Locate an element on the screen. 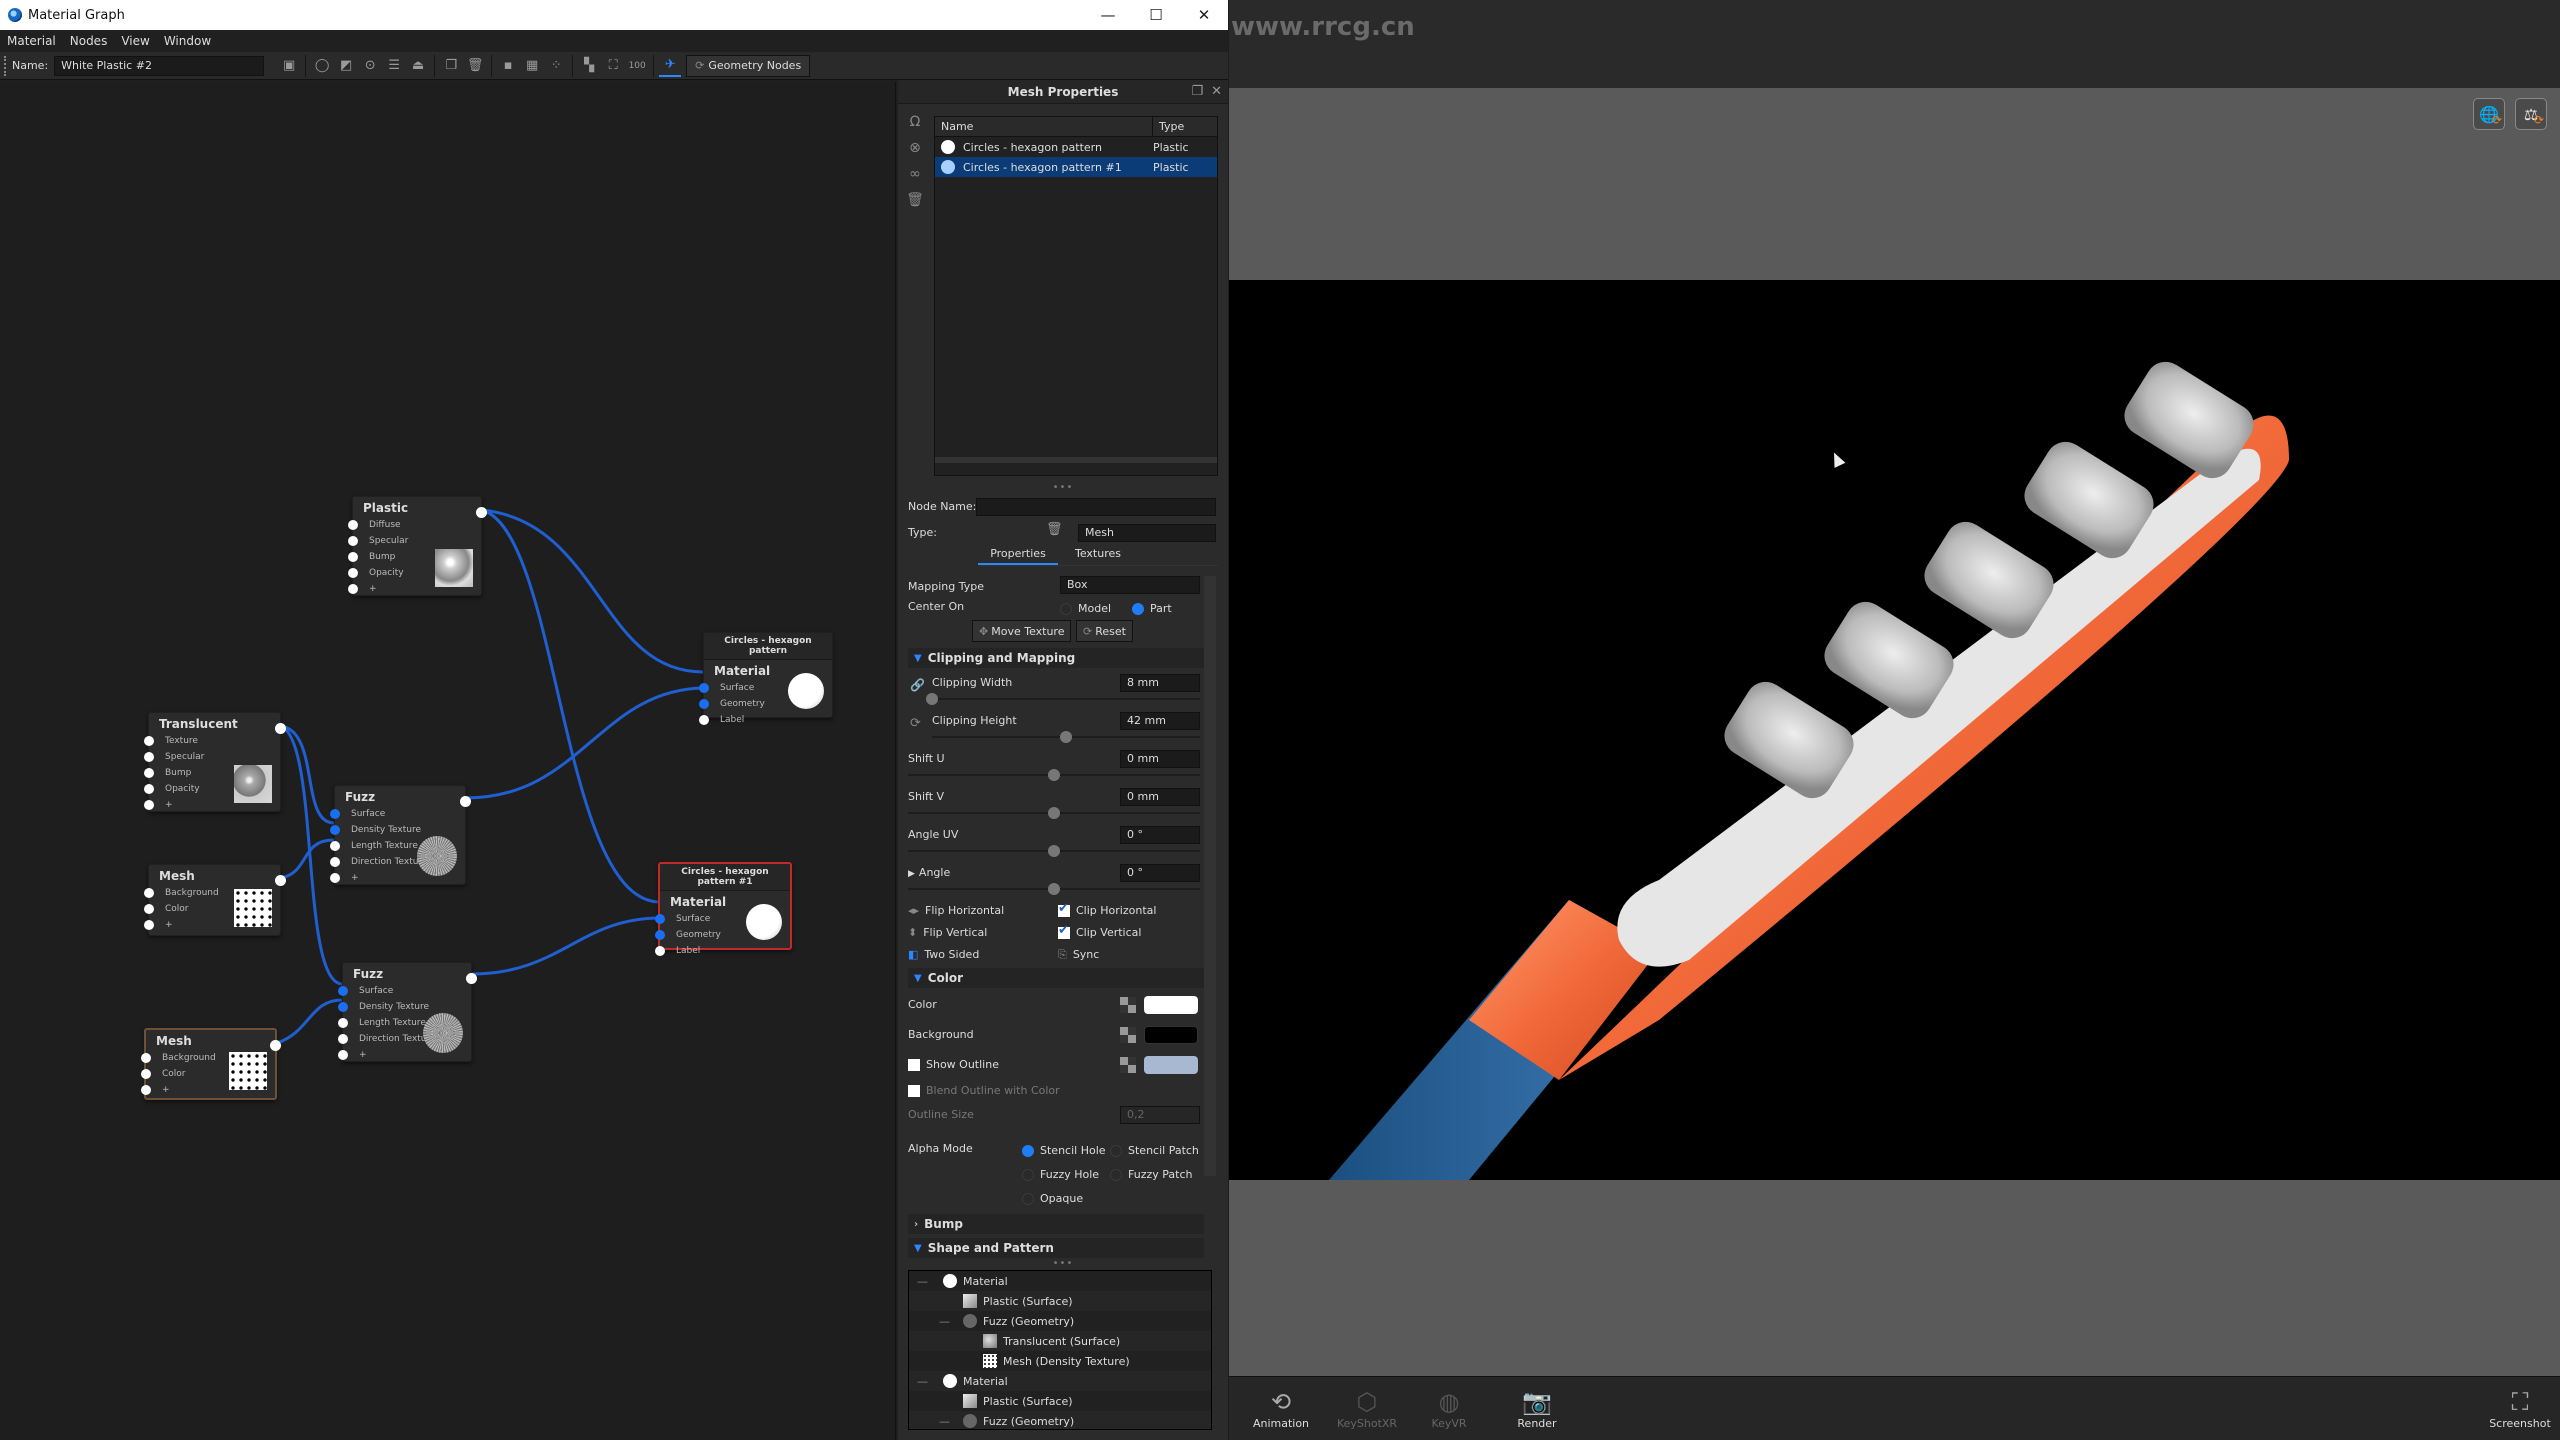  move-texture-button: ✥ Move Texture is located at coordinates (1022, 631).